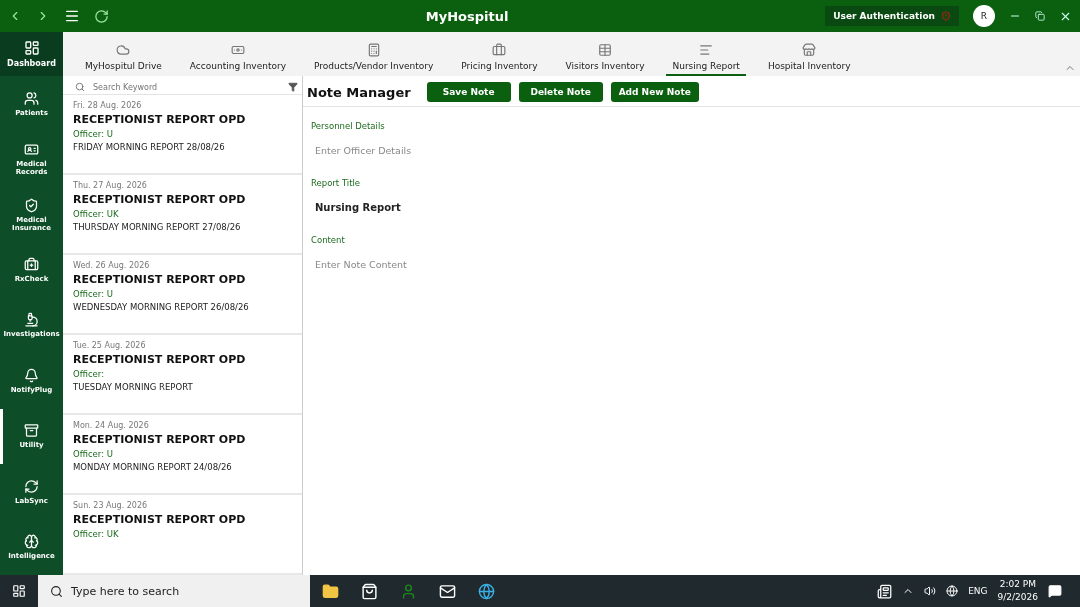 The width and height of the screenshot is (1080, 607). I want to click on note-date: Mon. 24 Aug. 2026, so click(111, 425).